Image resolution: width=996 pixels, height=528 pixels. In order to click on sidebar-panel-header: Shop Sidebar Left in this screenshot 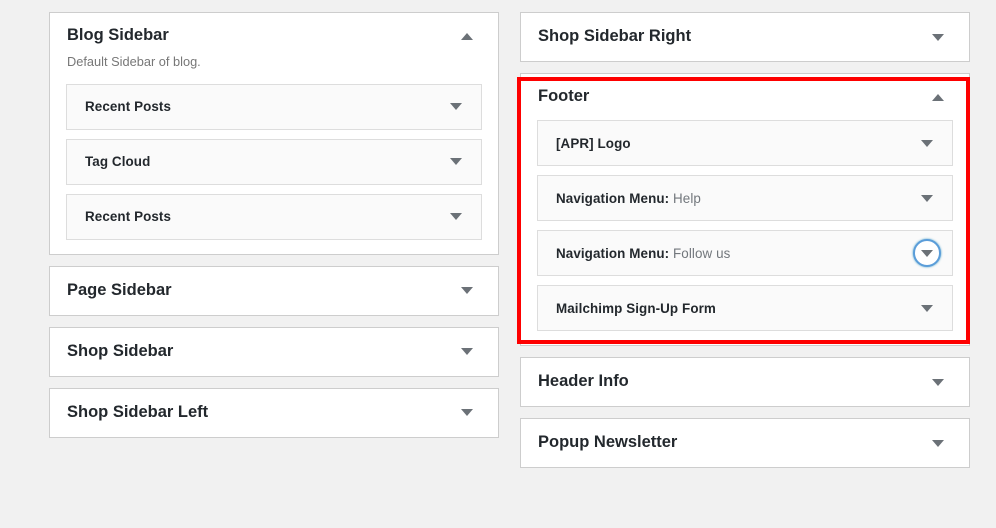, I will do `click(274, 413)`.